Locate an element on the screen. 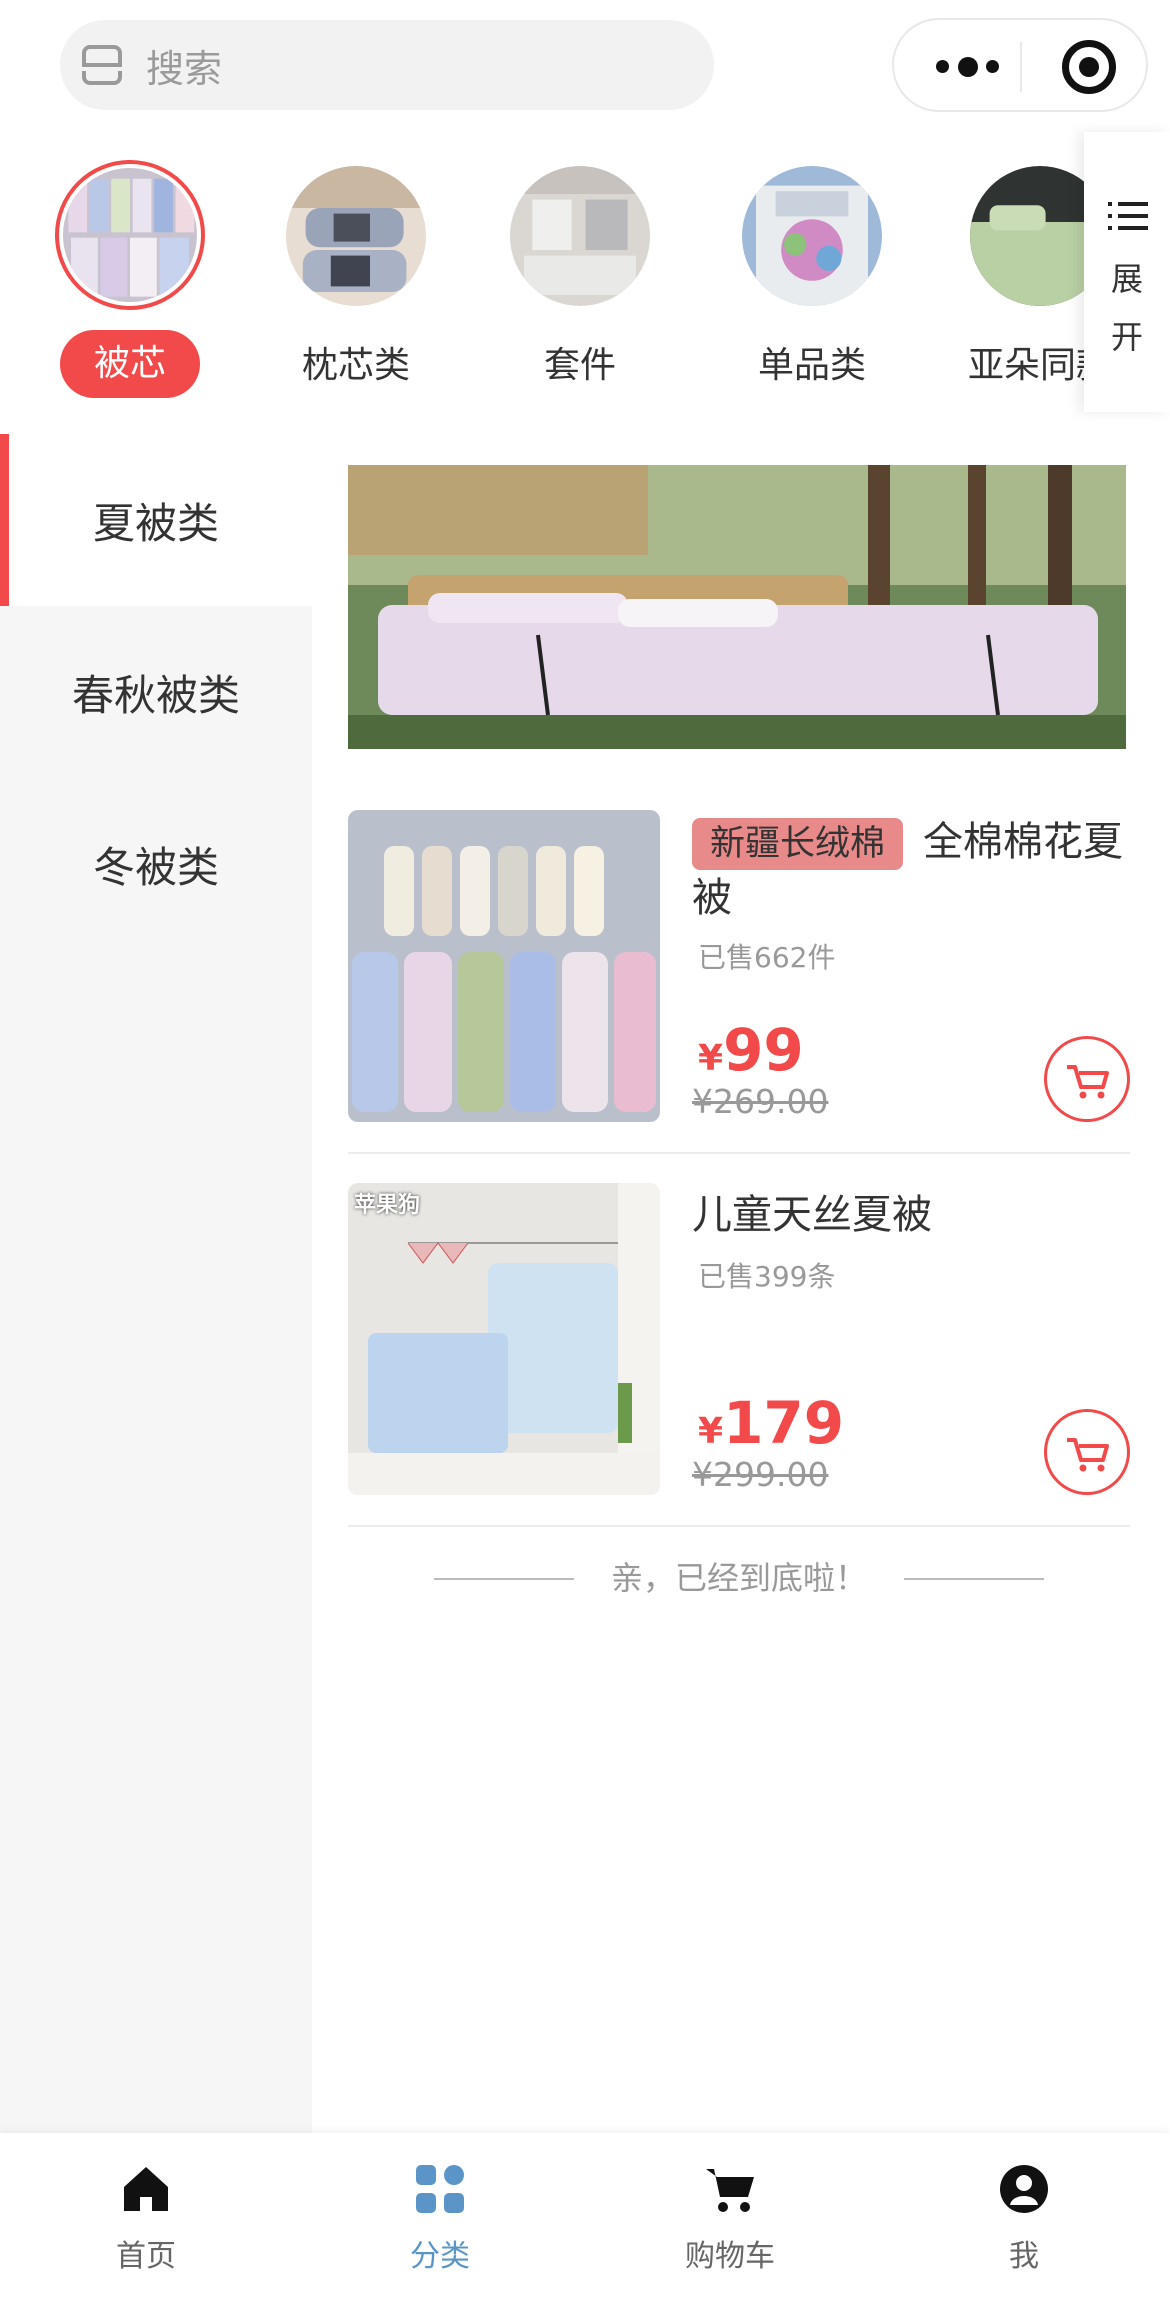 Image resolution: width=1170 pixels, height=2313 pixels. more-icon is located at coordinates (968, 67).